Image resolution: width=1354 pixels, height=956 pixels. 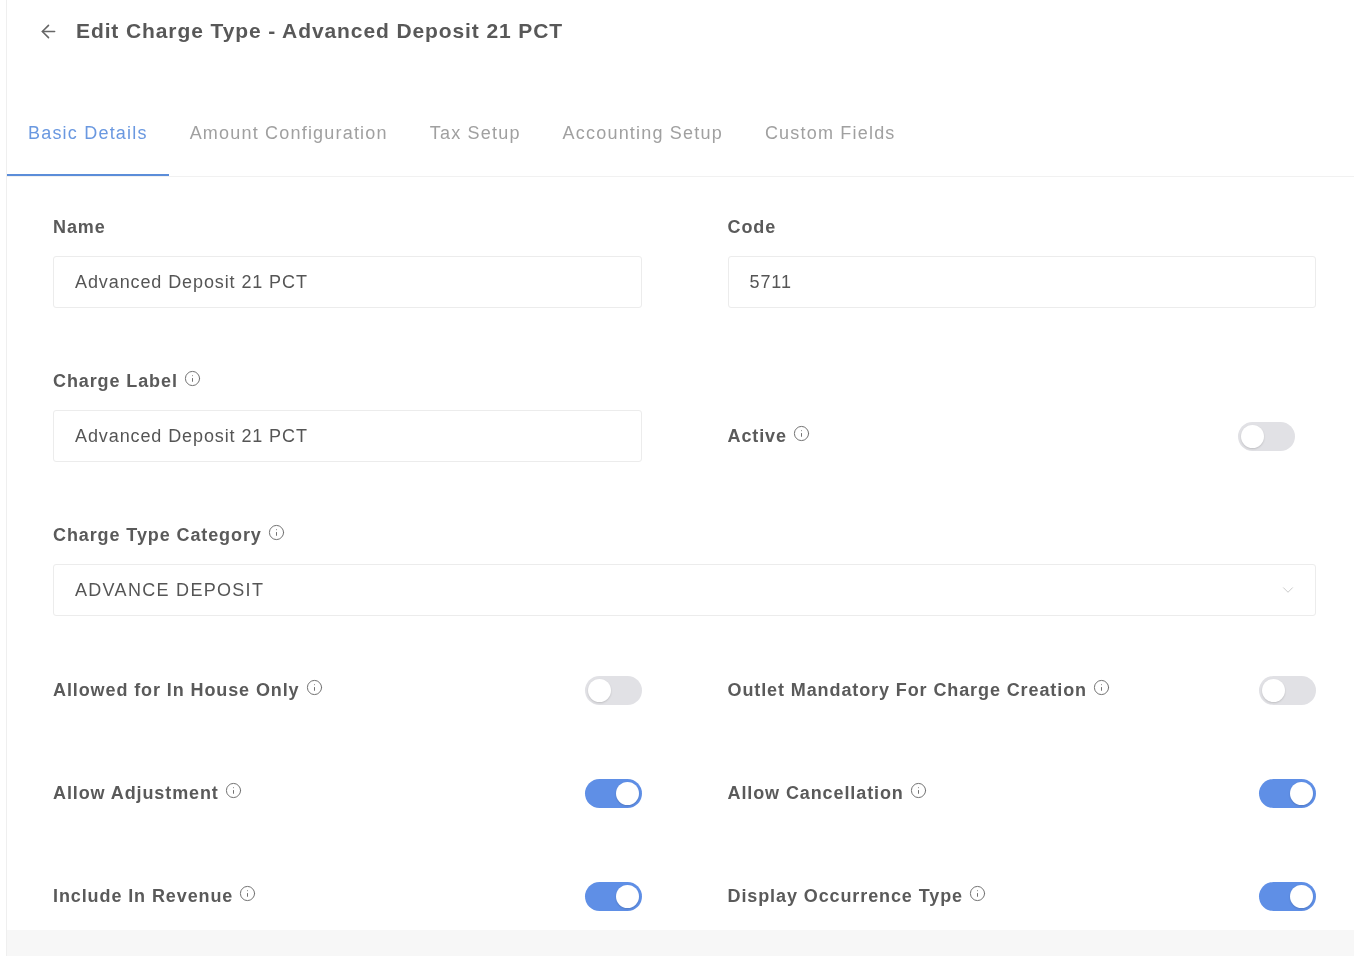 I want to click on field-label: Charge Type Category, so click(x=157, y=535).